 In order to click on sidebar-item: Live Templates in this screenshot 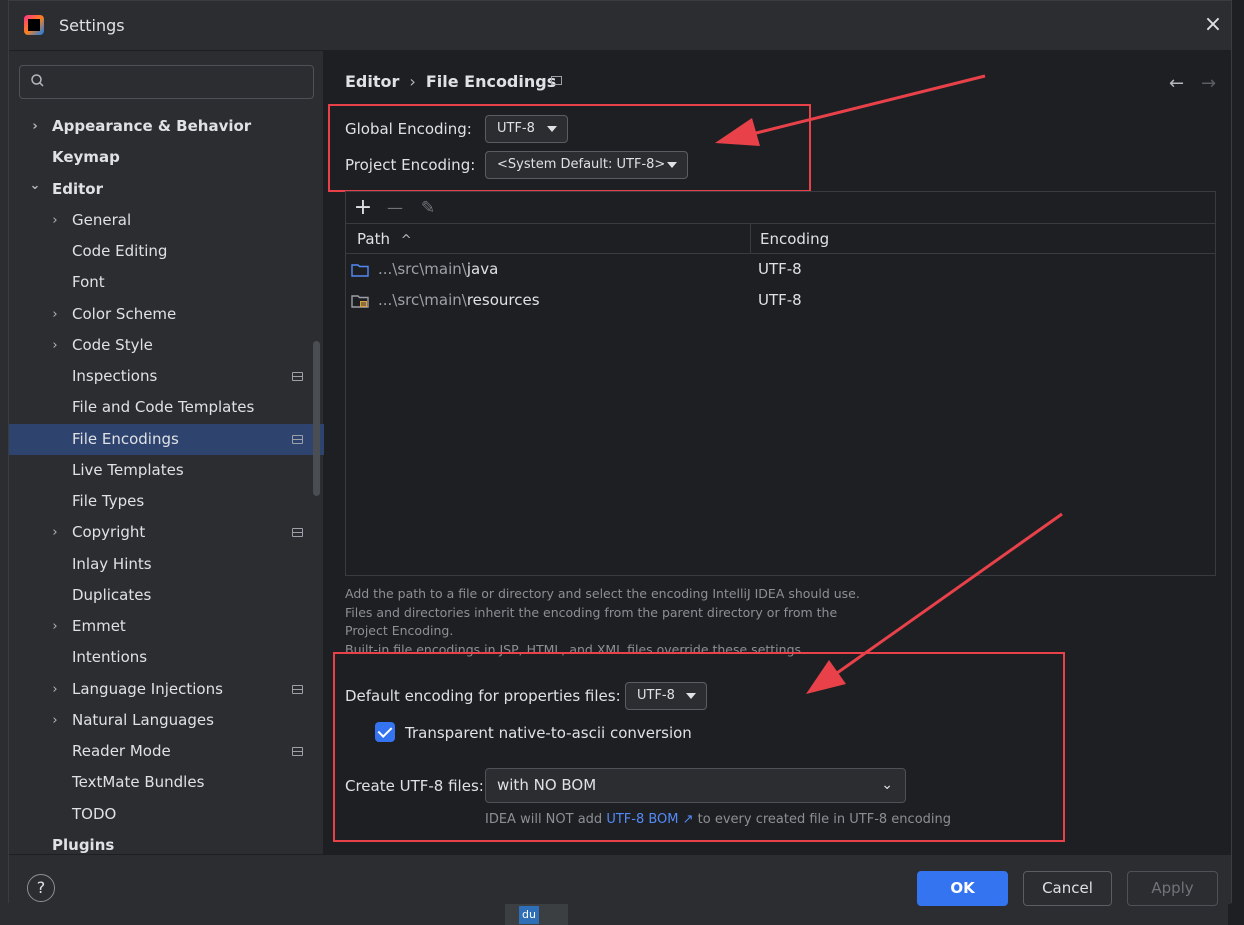, I will do `click(166, 470)`.